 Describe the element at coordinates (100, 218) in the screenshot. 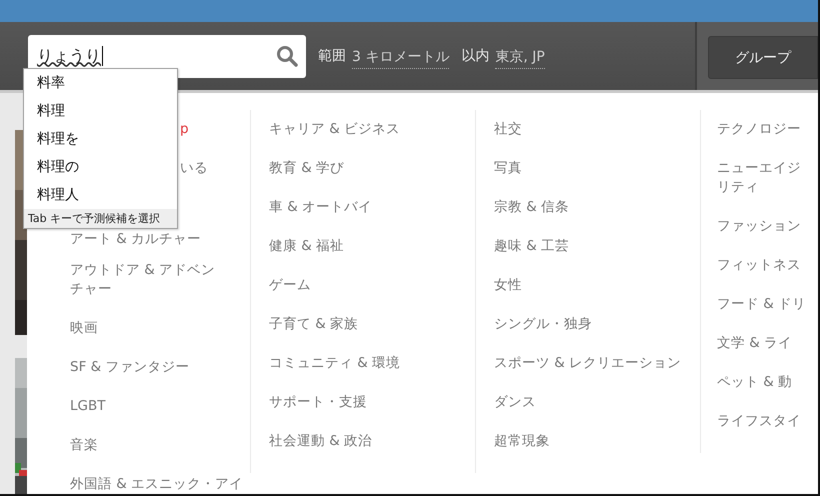

I see `suggestion-hint: Tab キーで予測候補を選択` at that location.